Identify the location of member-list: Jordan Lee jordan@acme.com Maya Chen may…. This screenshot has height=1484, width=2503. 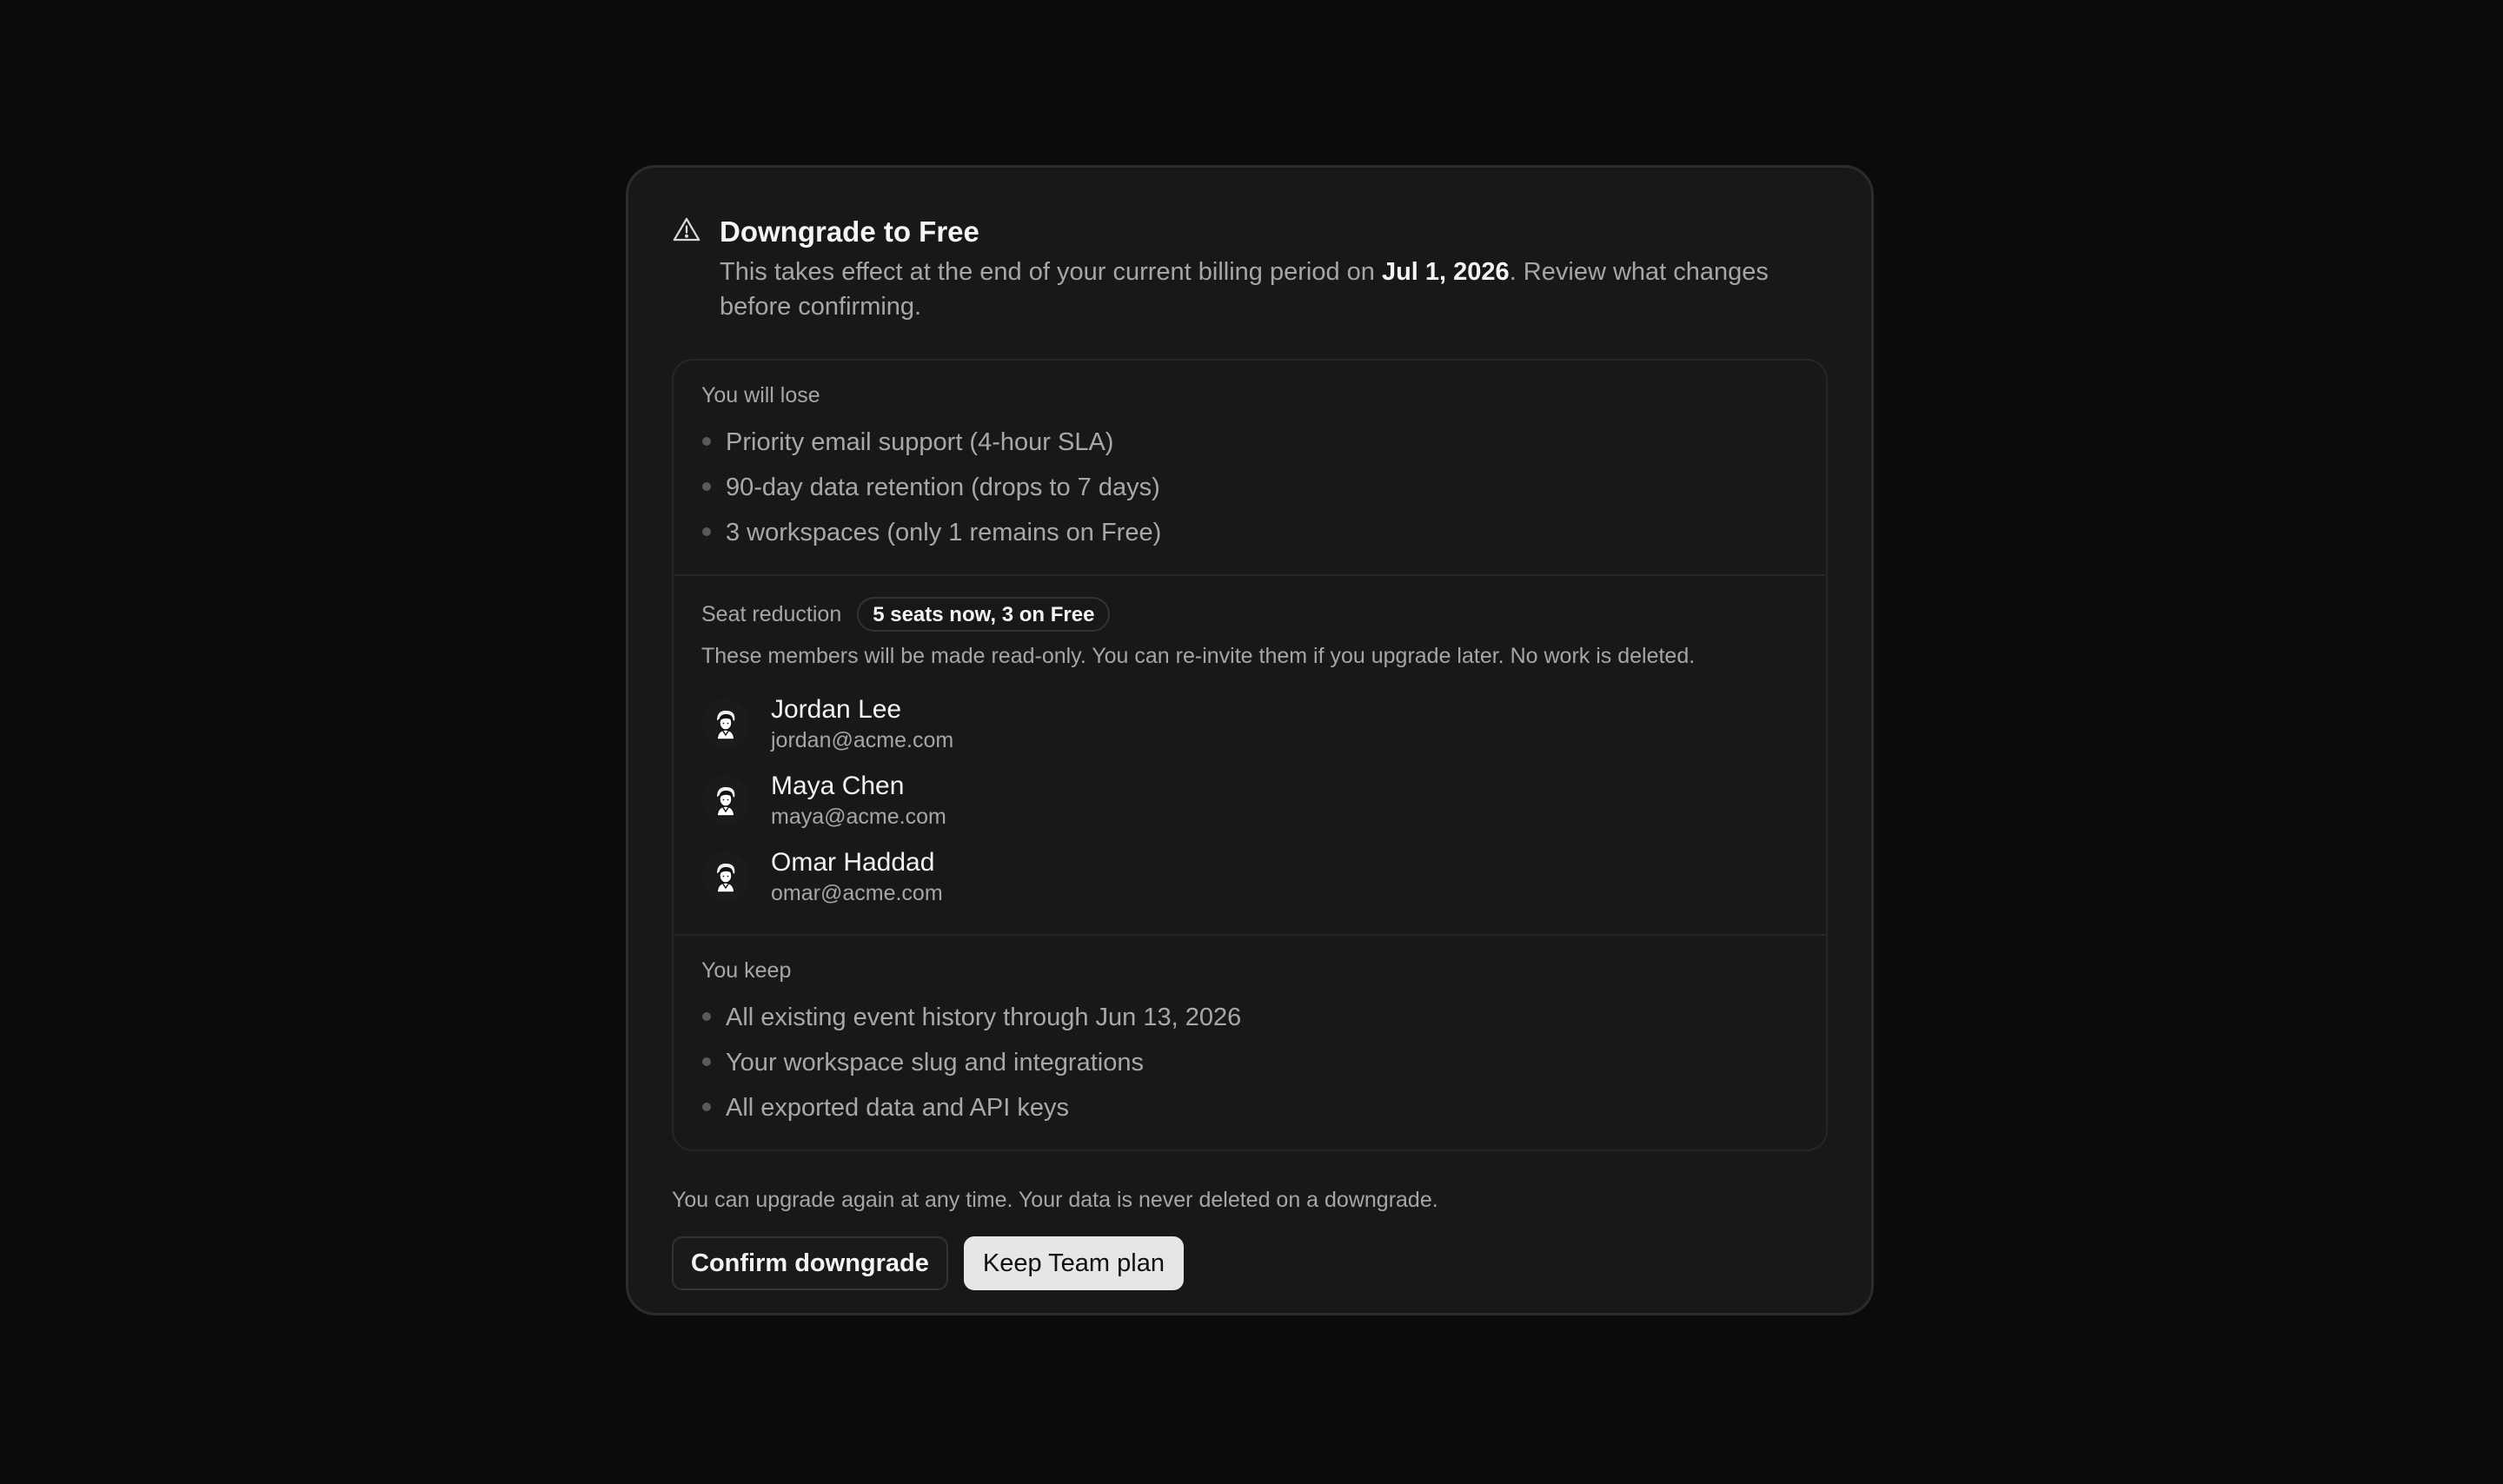
(1249, 800).